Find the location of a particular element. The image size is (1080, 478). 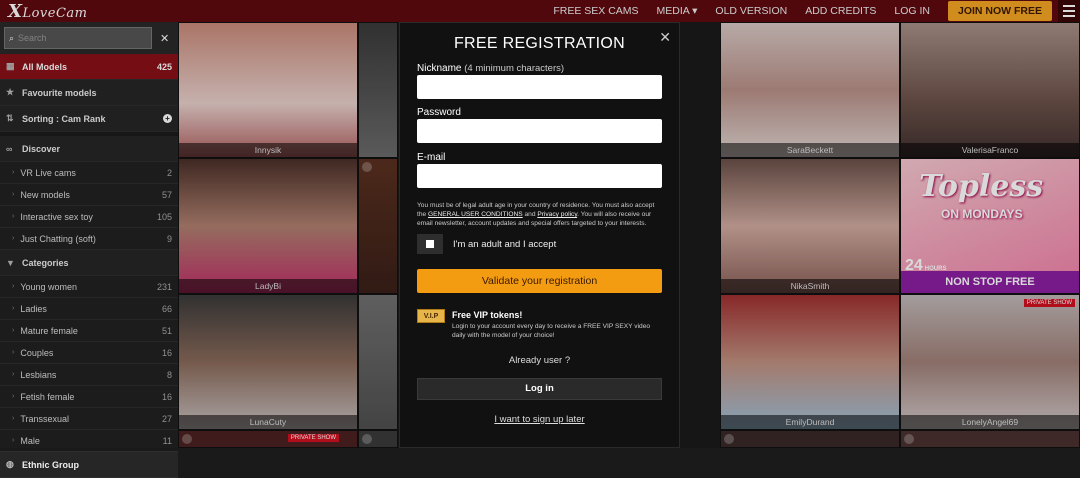

login-button: Log in is located at coordinates (539, 389).